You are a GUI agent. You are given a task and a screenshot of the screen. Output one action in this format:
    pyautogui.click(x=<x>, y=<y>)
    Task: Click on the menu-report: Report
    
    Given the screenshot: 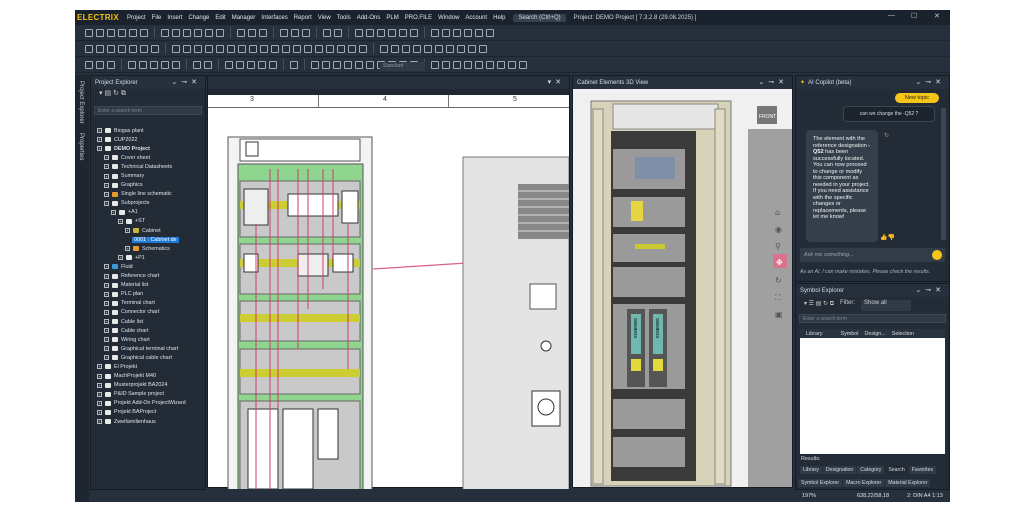 What is the action you would take?
    pyautogui.click(x=303, y=18)
    